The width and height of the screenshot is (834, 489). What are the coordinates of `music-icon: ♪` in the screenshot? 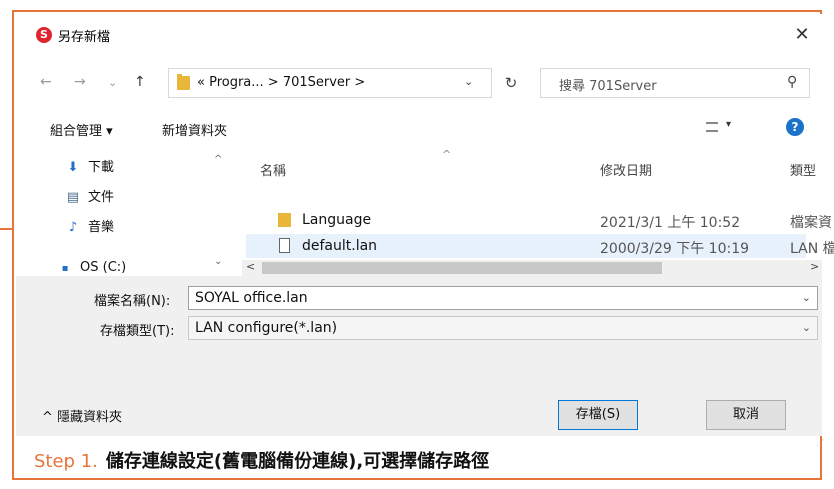 It's located at (73, 227).